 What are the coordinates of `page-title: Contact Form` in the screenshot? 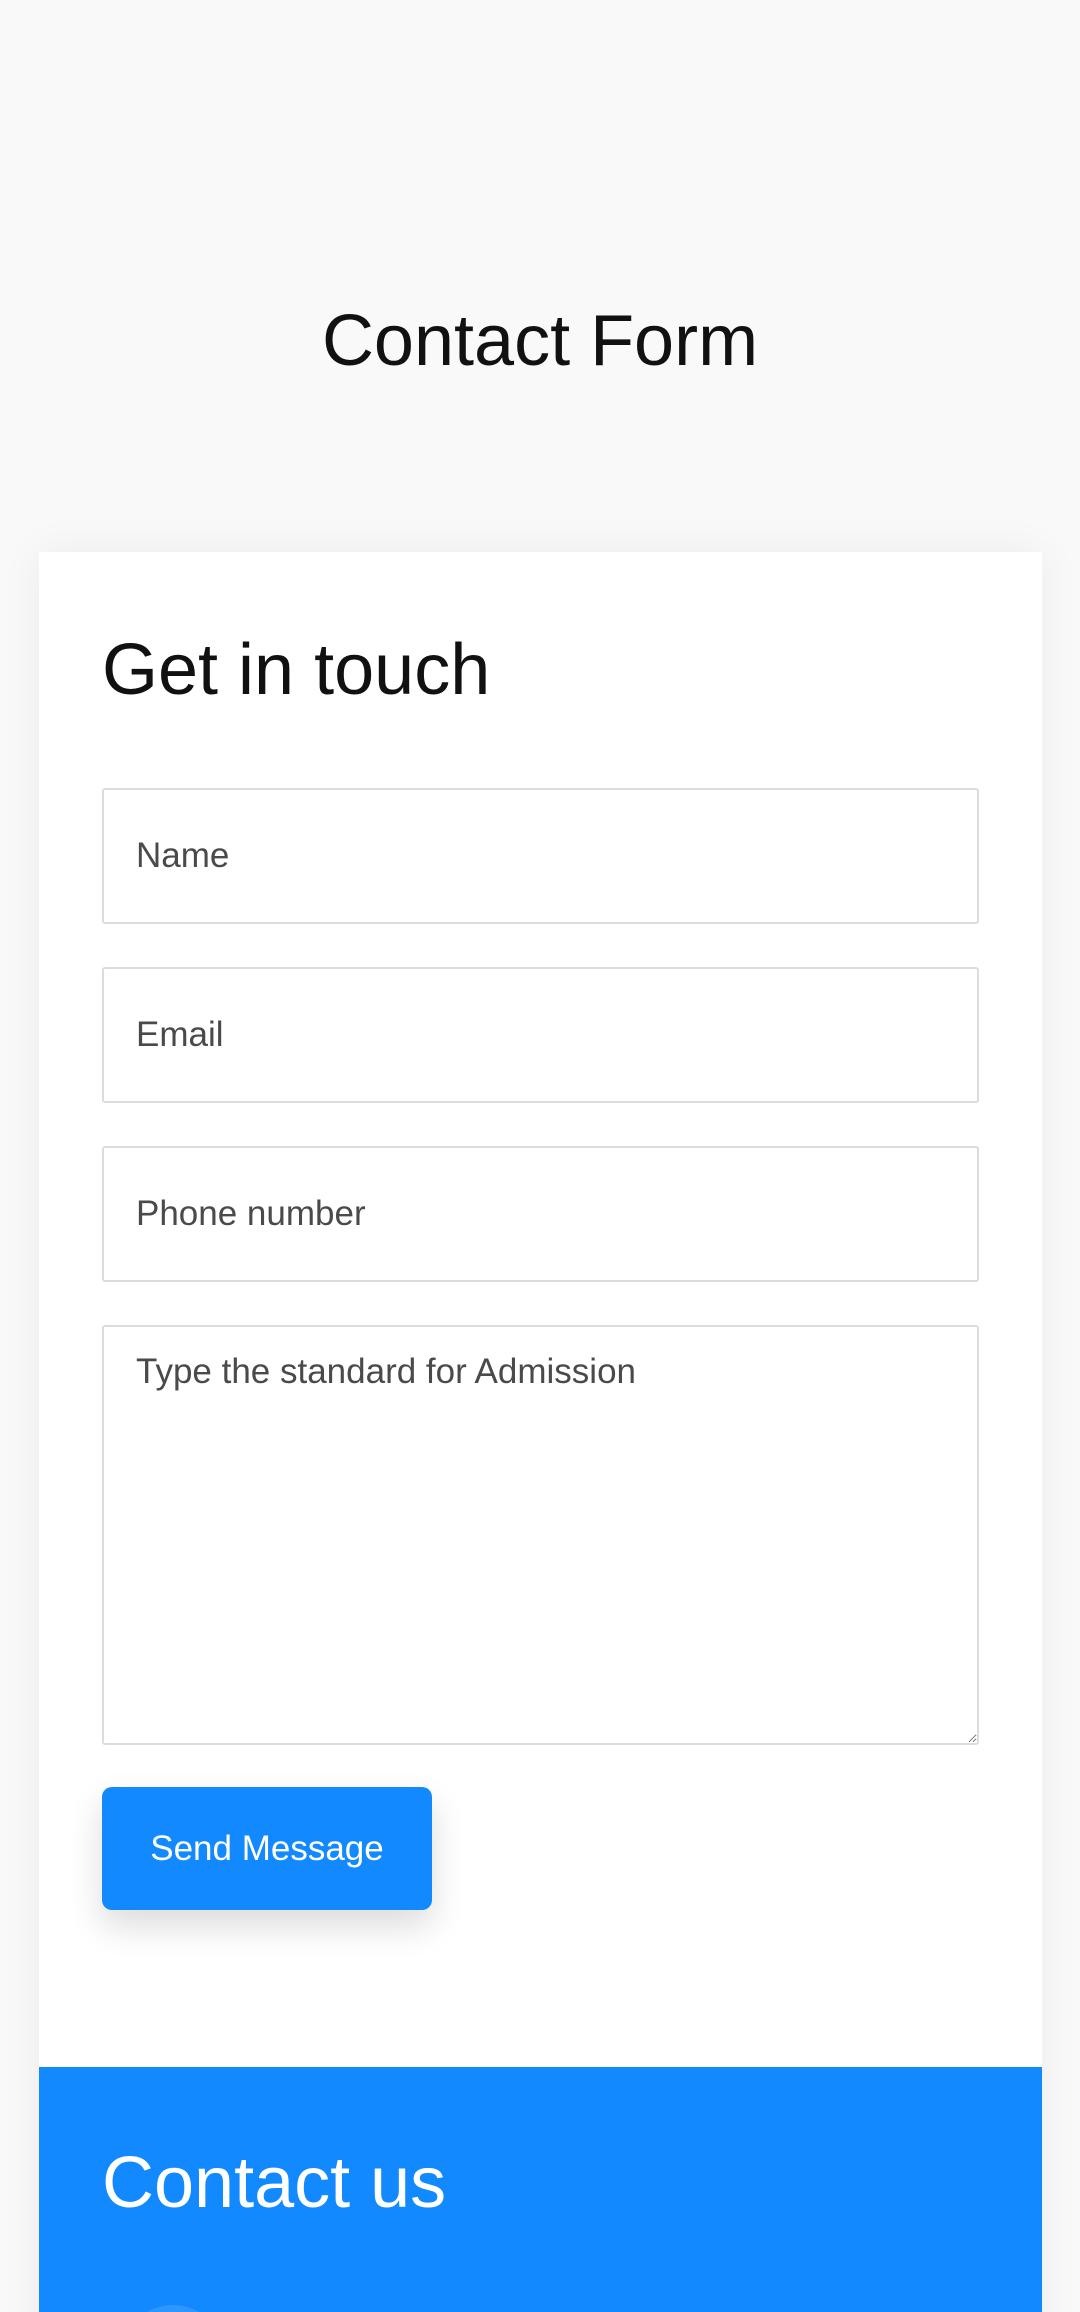 It's located at (540, 341).